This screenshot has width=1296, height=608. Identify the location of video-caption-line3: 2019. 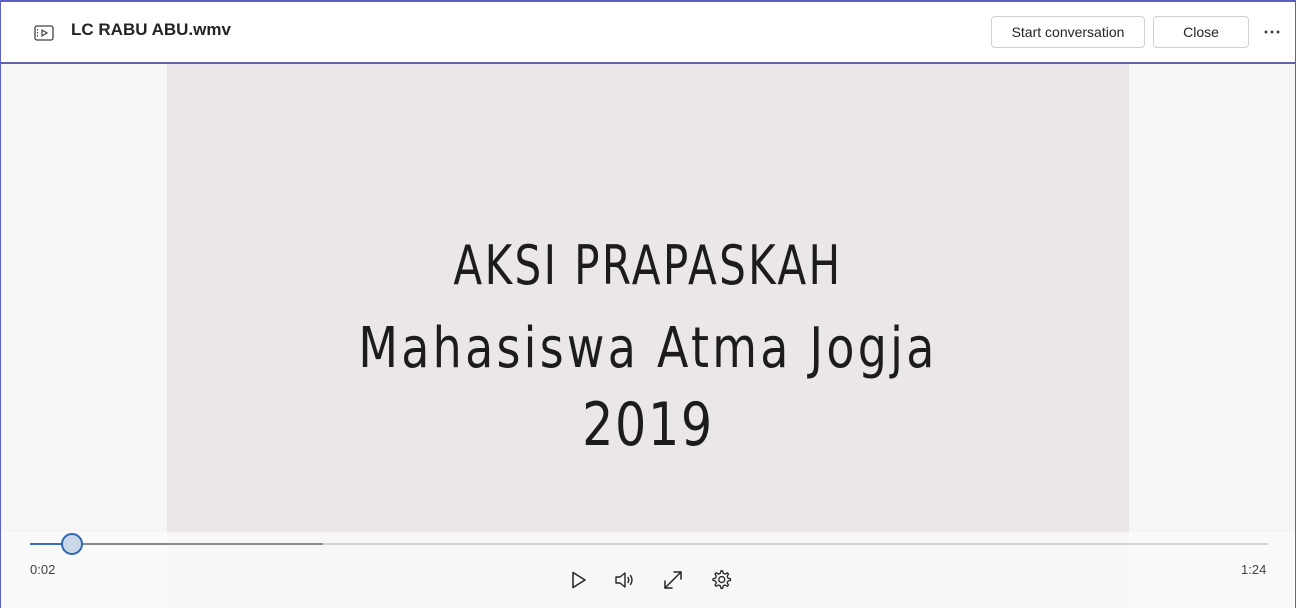
(648, 425).